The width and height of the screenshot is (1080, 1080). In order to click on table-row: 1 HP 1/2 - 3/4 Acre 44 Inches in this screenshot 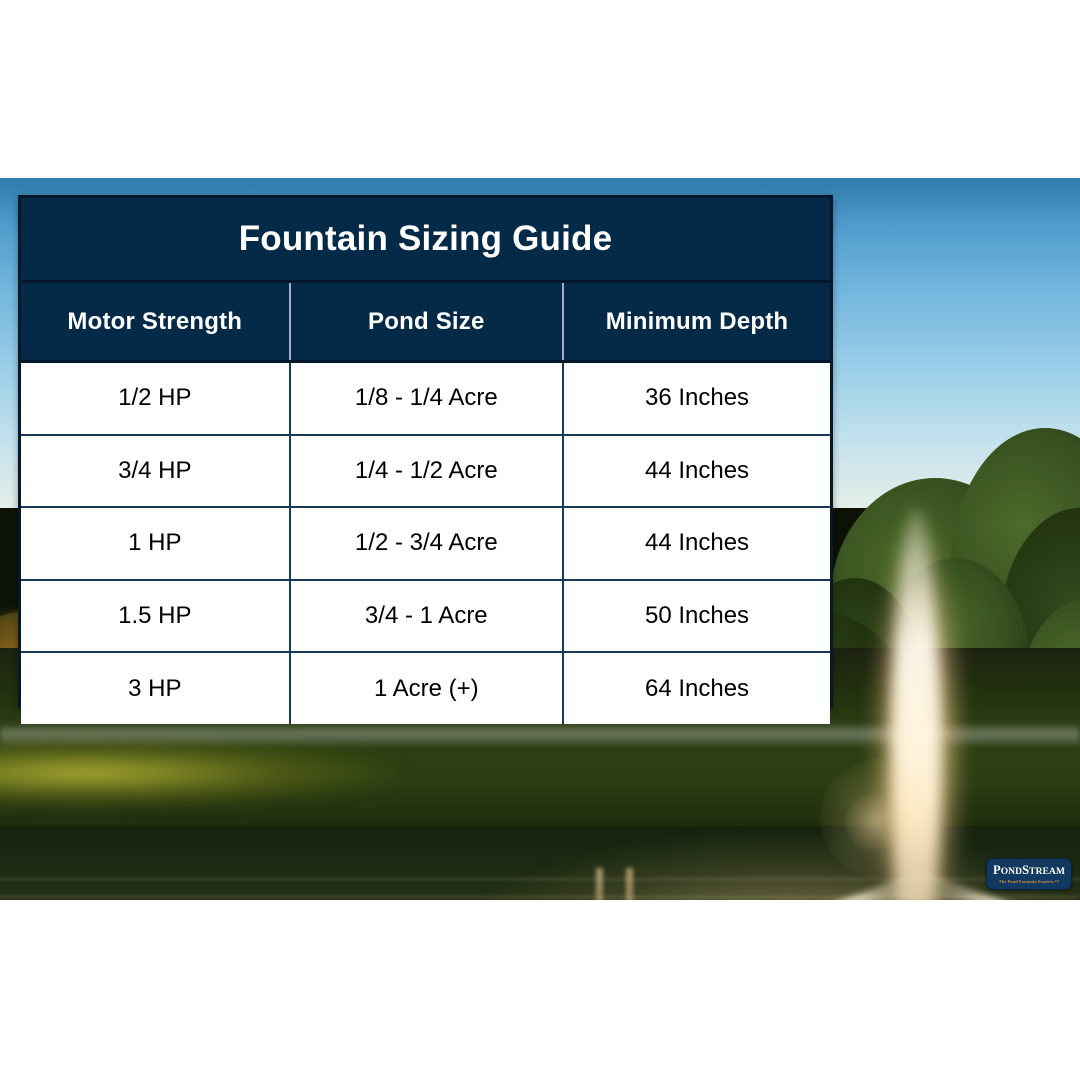, I will do `click(425, 543)`.